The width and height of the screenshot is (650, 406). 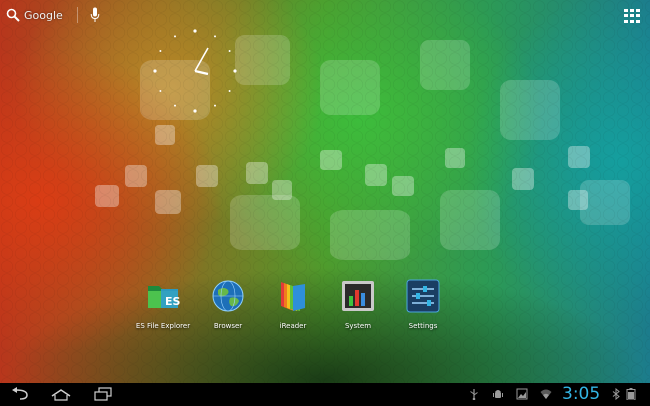 What do you see at coordinates (546, 394) in the screenshot?
I see `wifi-icon` at bounding box center [546, 394].